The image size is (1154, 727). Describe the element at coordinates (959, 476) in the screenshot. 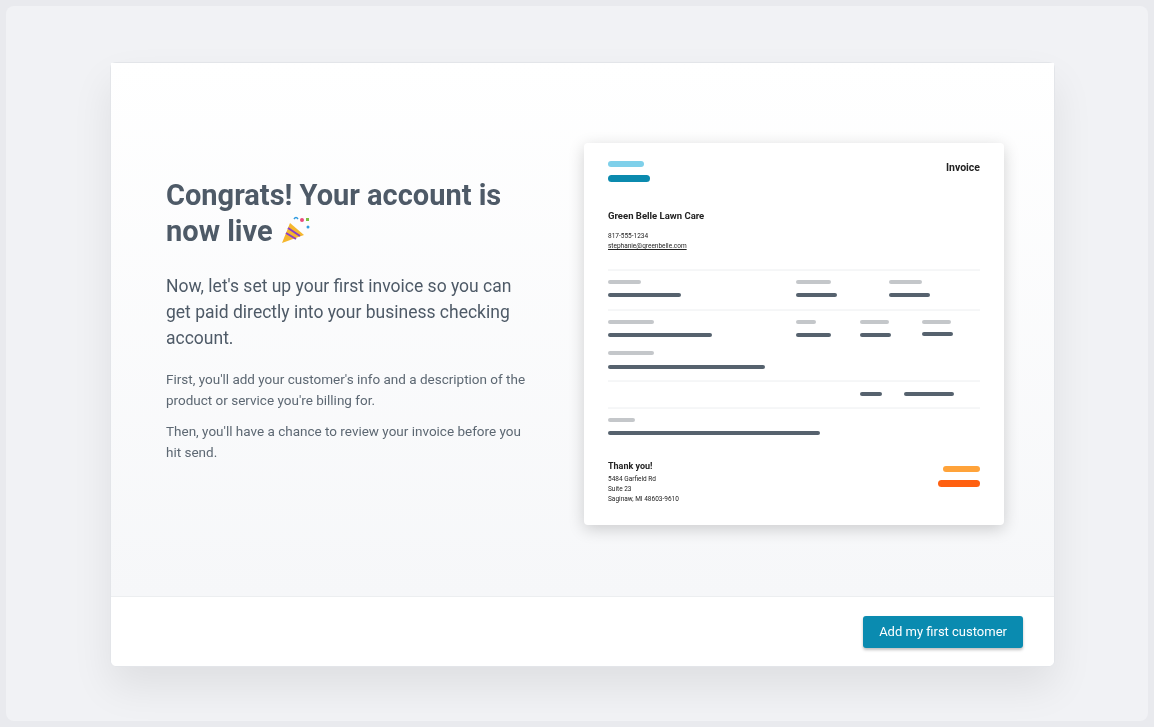

I see `signature-placeholder-drawing` at that location.